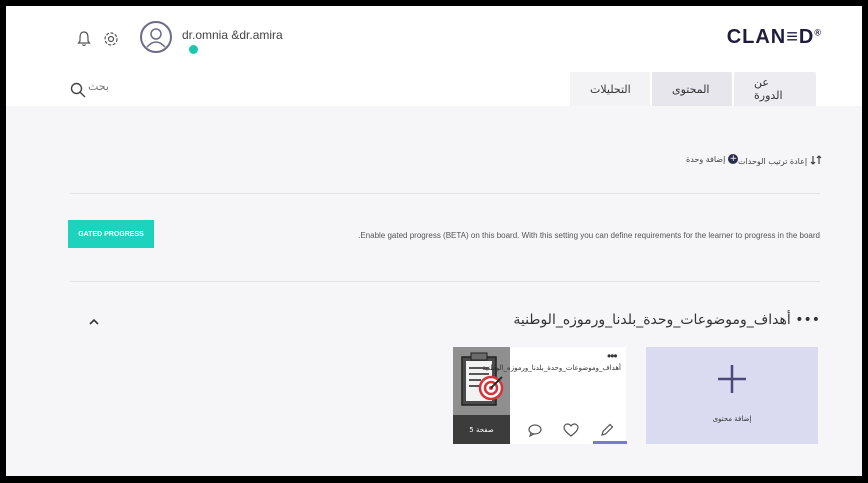 This screenshot has width=868, height=483. Describe the element at coordinates (816, 161) in the screenshot. I see `sort-icon` at that location.